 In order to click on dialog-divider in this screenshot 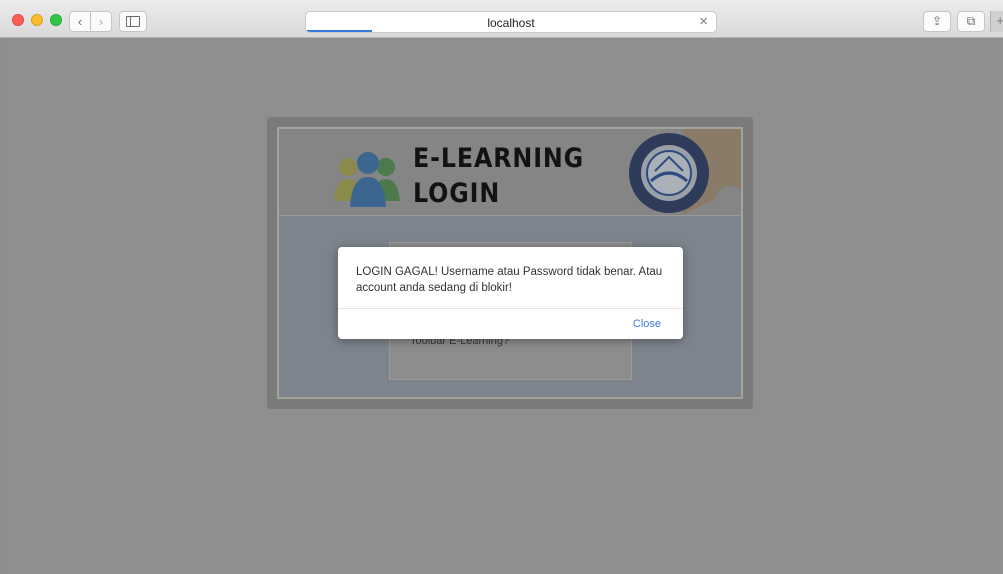, I will do `click(510, 308)`.